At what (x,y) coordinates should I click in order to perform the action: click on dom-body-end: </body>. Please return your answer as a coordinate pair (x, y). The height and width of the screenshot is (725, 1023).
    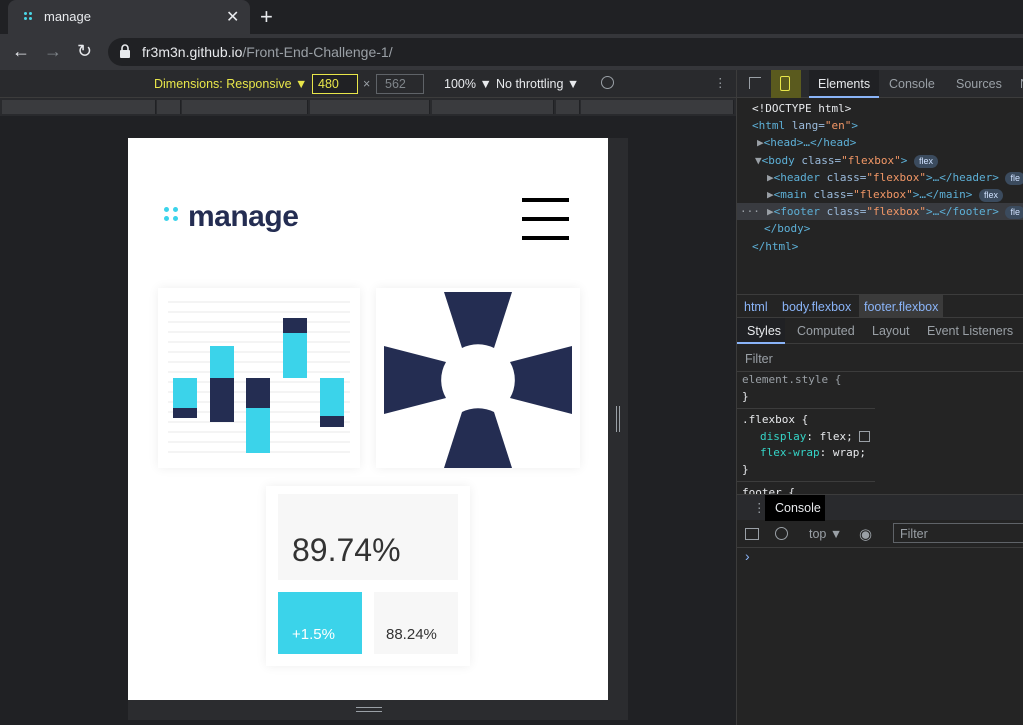
    Looking at the image, I should click on (880, 228).